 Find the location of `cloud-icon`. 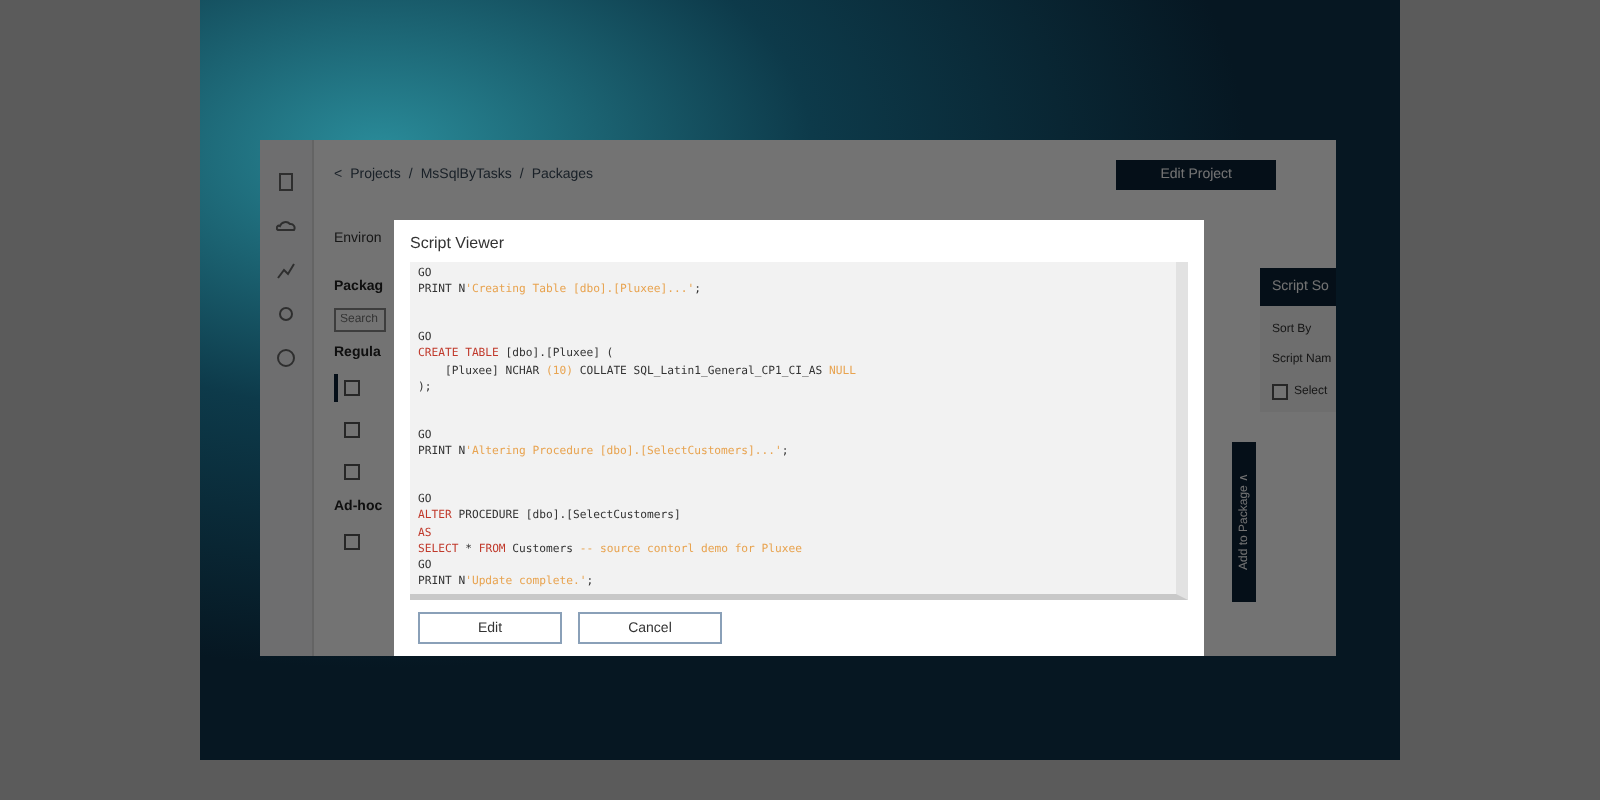

cloud-icon is located at coordinates (286, 226).